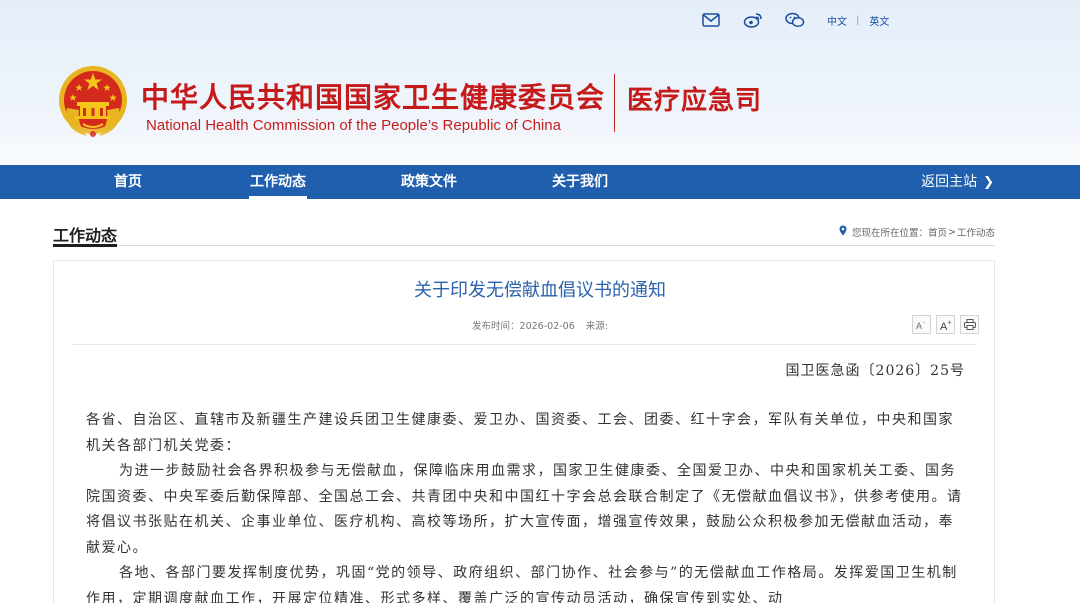  Describe the element at coordinates (988, 182) in the screenshot. I see `chevron-right-icon: ❯` at that location.